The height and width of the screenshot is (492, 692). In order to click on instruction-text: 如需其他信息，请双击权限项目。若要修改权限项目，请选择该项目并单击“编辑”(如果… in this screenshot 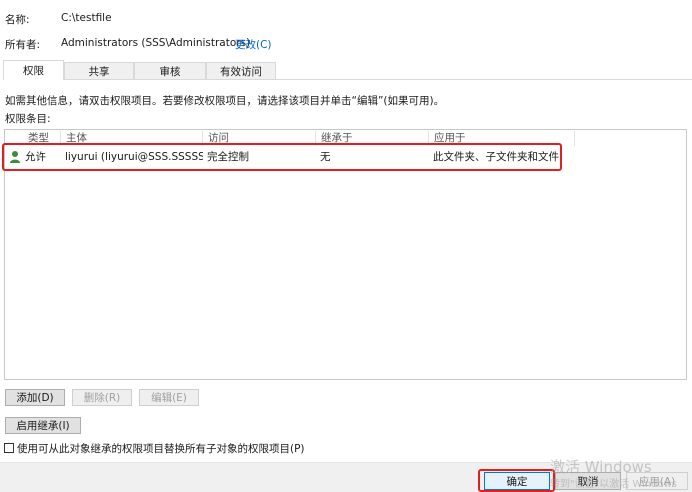, I will do `click(225, 101)`.